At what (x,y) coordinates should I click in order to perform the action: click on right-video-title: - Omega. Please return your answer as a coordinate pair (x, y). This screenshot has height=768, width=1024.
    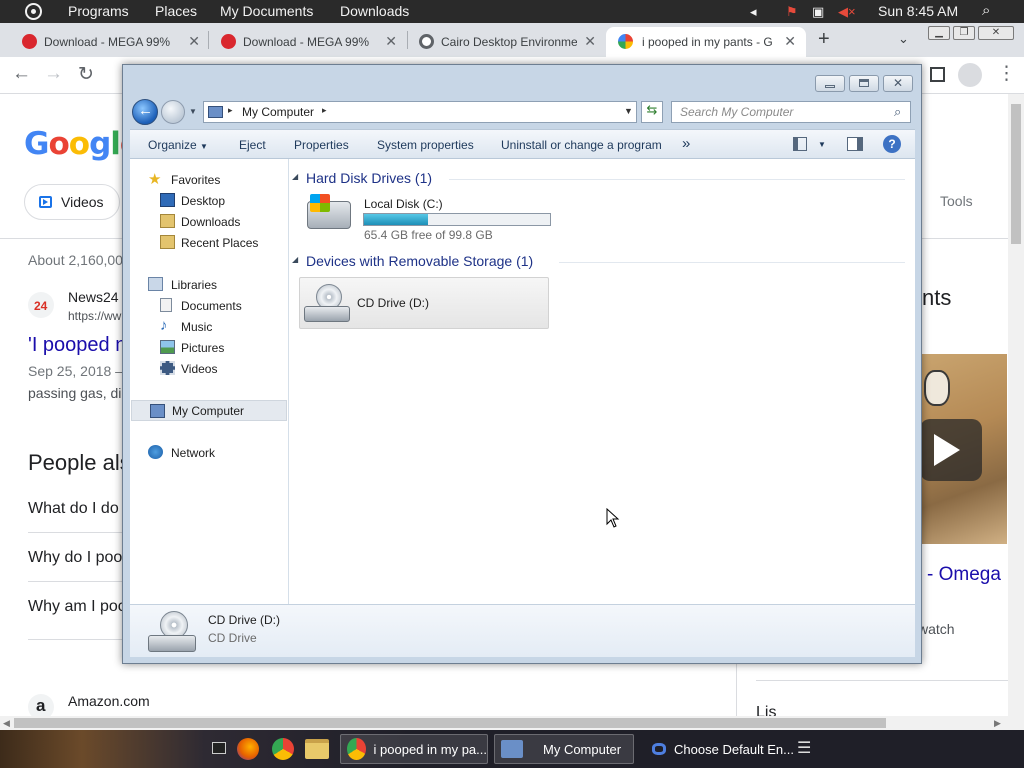
    Looking at the image, I should click on (964, 575).